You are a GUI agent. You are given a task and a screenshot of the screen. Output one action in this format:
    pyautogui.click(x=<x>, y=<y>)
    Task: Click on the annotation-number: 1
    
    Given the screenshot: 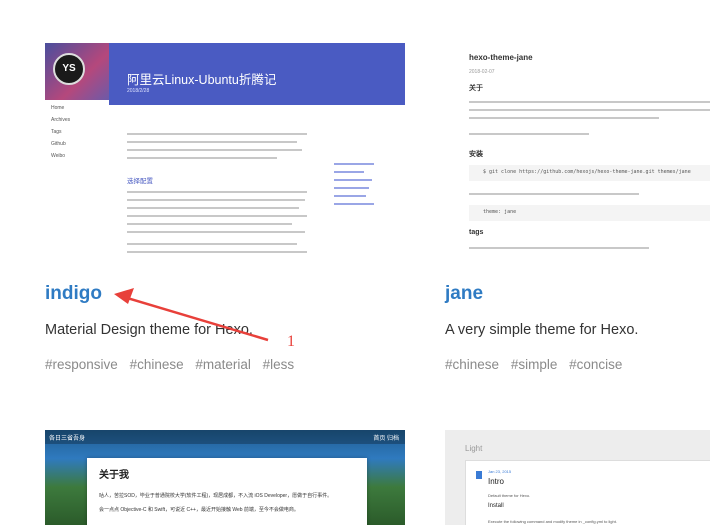 What is the action you would take?
    pyautogui.click(x=291, y=341)
    